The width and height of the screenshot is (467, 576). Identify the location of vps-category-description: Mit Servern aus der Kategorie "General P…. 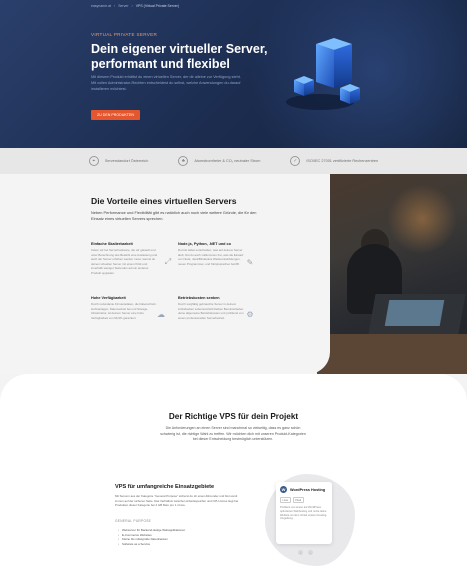
(177, 501).